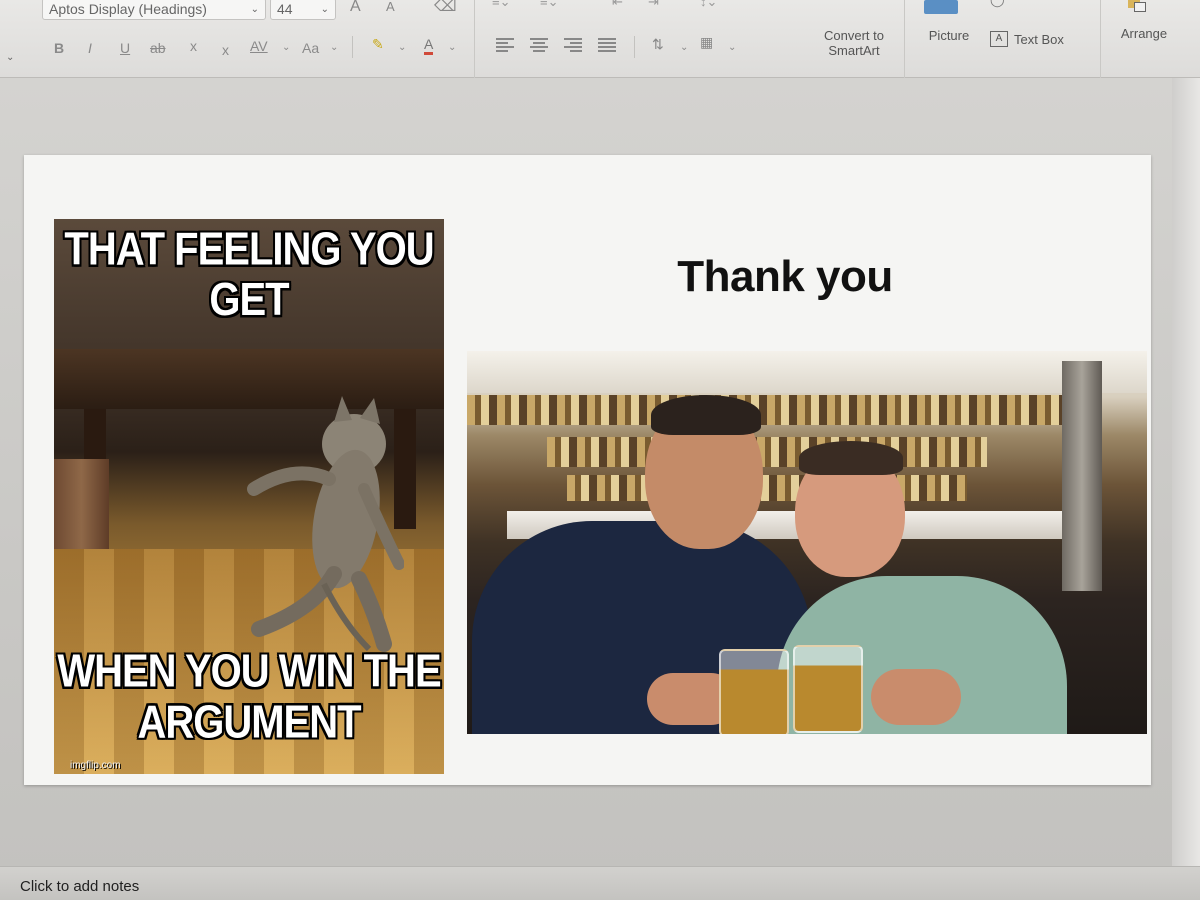 This screenshot has width=1200, height=900. I want to click on picture-button: Picture, so click(949, 35).